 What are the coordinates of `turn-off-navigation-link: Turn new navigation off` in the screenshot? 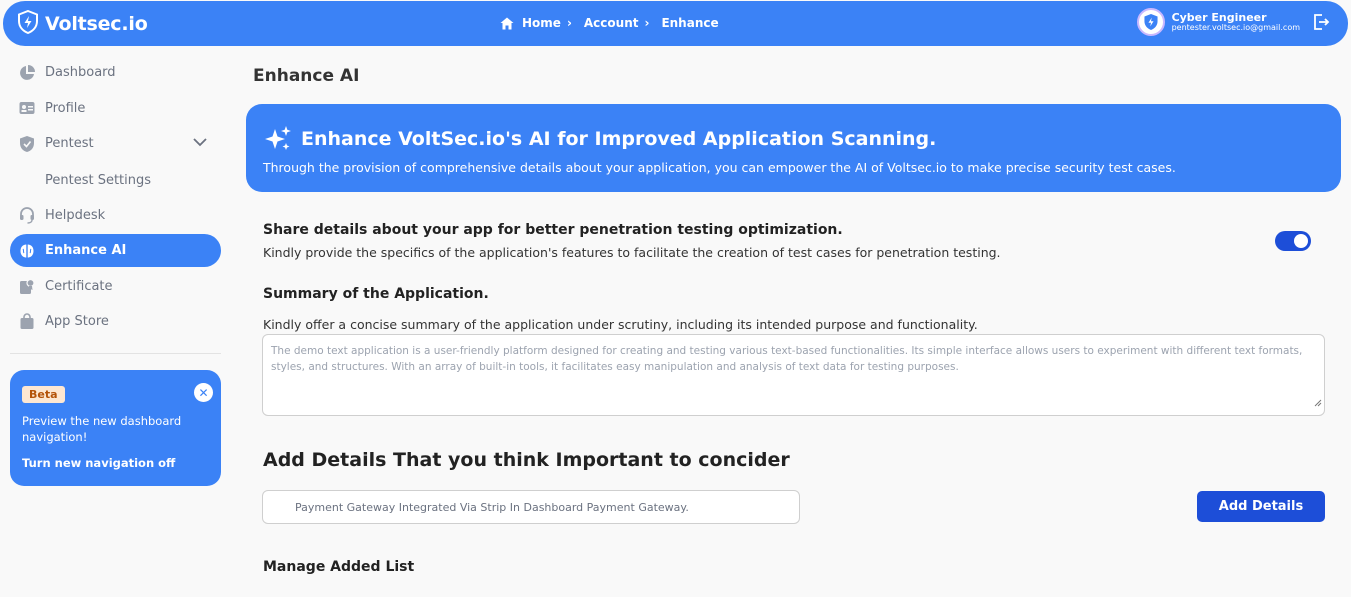 It's located at (115, 463).